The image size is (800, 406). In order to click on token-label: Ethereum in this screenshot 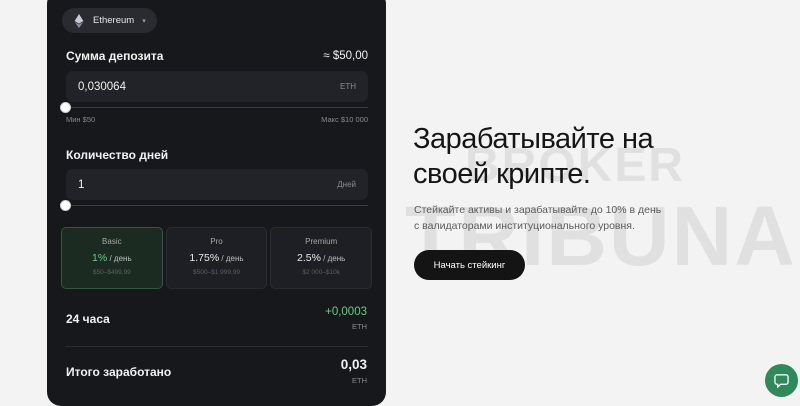, I will do `click(114, 20)`.